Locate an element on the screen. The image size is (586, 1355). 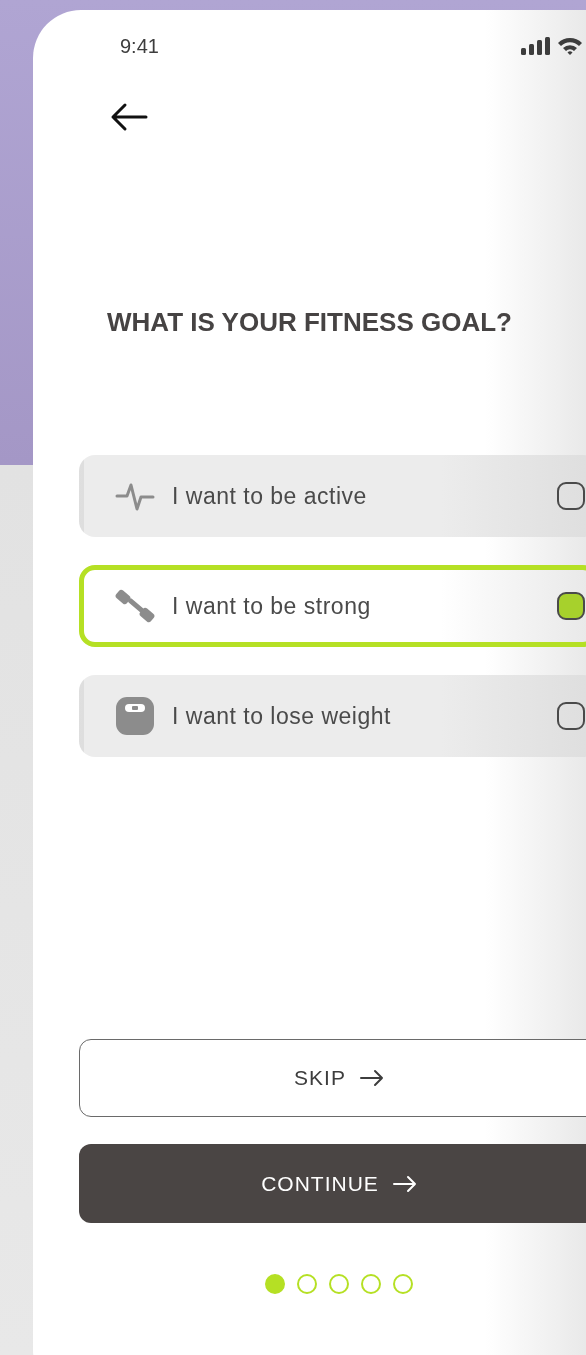
scale-icon is located at coordinates (135, 716).